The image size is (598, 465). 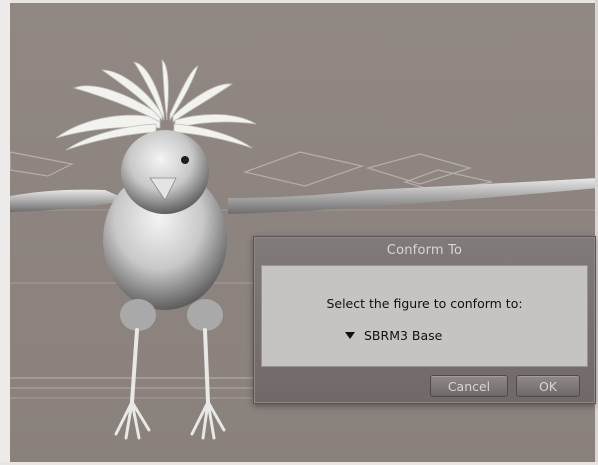 I want to click on dialog-prompt: Select the figure to conform to:, so click(x=424, y=303).